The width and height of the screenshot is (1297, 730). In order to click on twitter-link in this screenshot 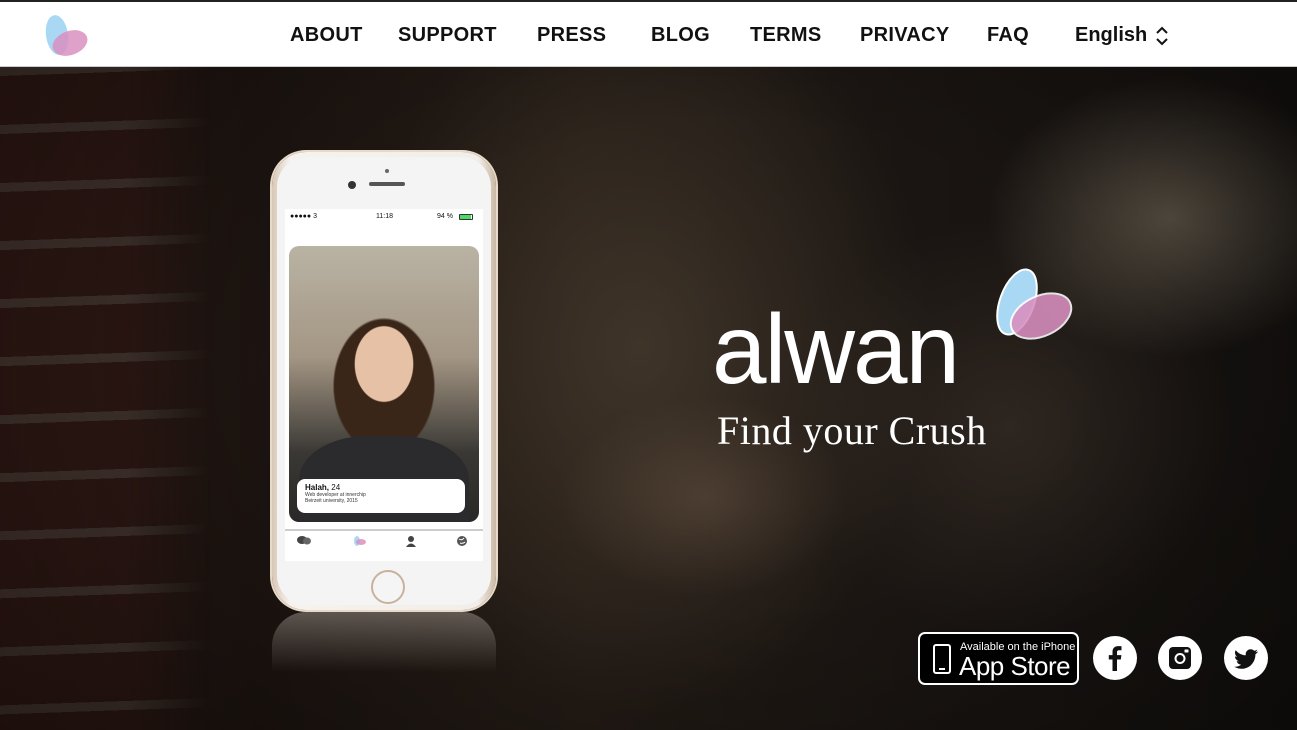, I will do `click(1246, 658)`.